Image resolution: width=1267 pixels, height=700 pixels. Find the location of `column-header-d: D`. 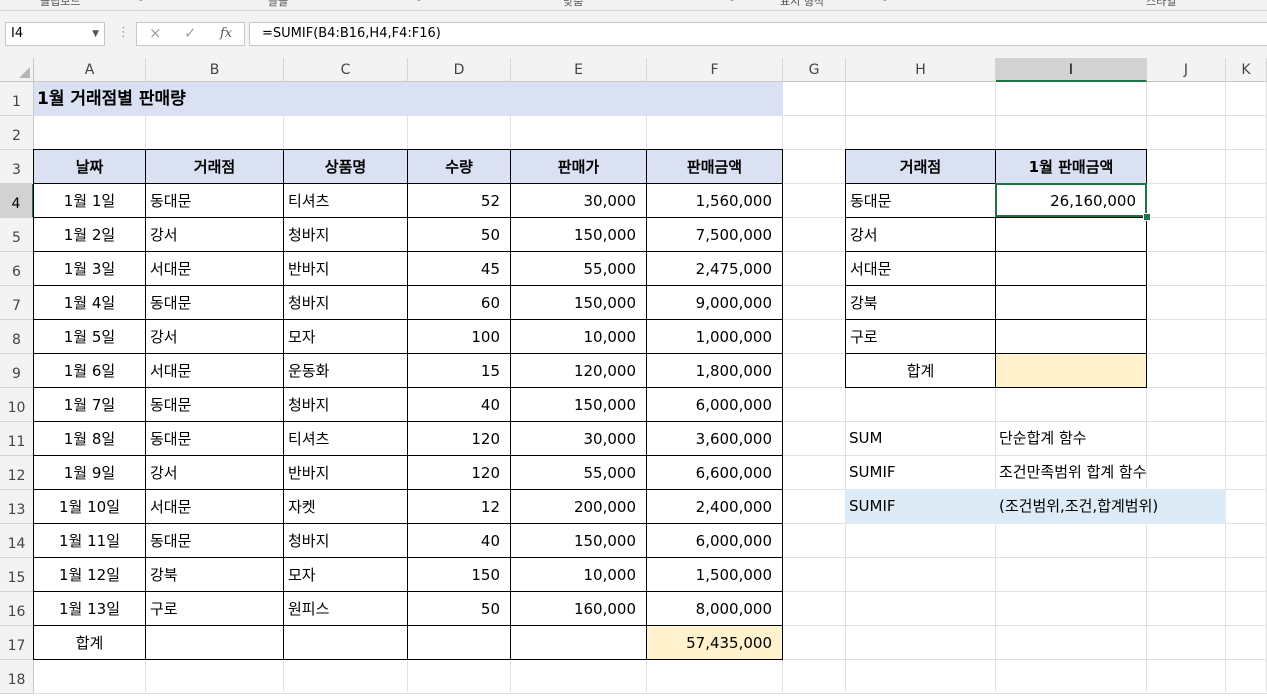

column-header-d: D is located at coordinates (459, 70).